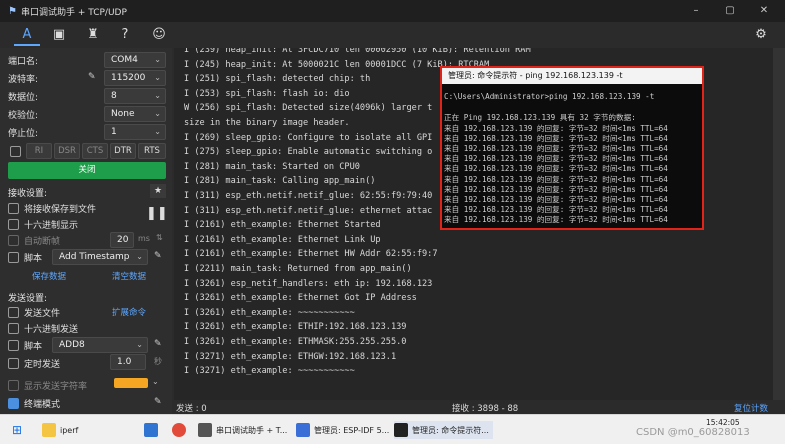  I want to click on script-label: 脚本, so click(33, 259).